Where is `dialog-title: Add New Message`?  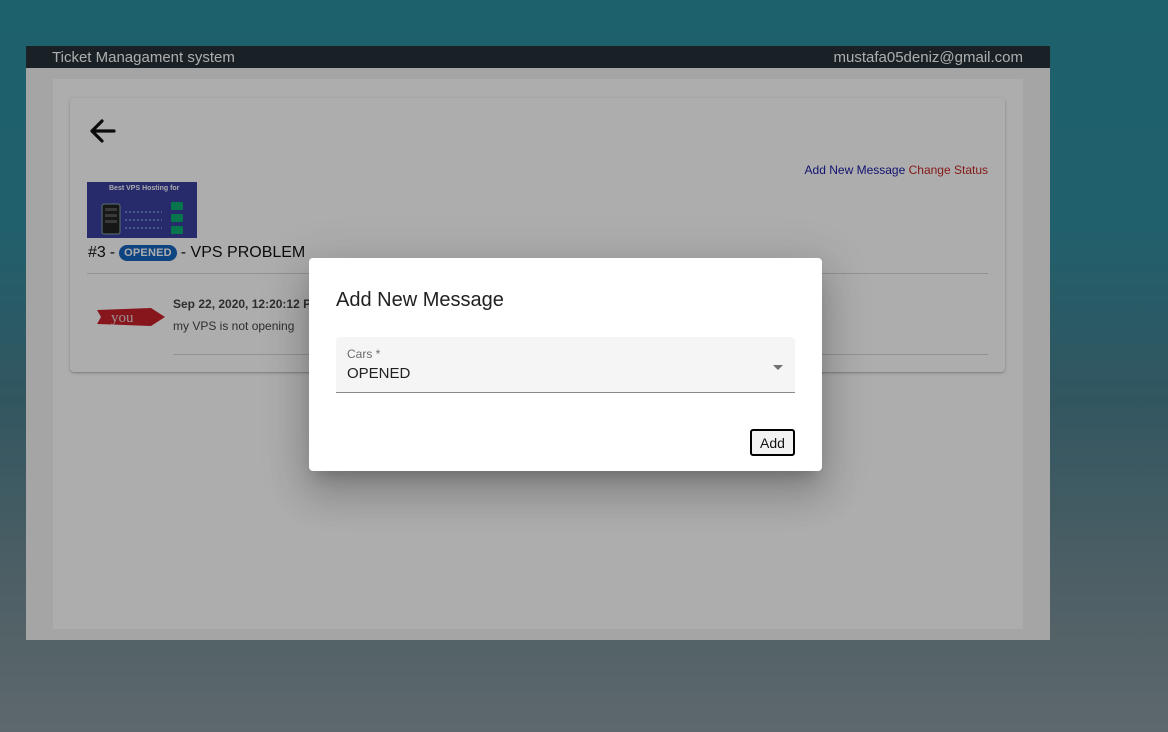 dialog-title: Add New Message is located at coordinates (420, 300).